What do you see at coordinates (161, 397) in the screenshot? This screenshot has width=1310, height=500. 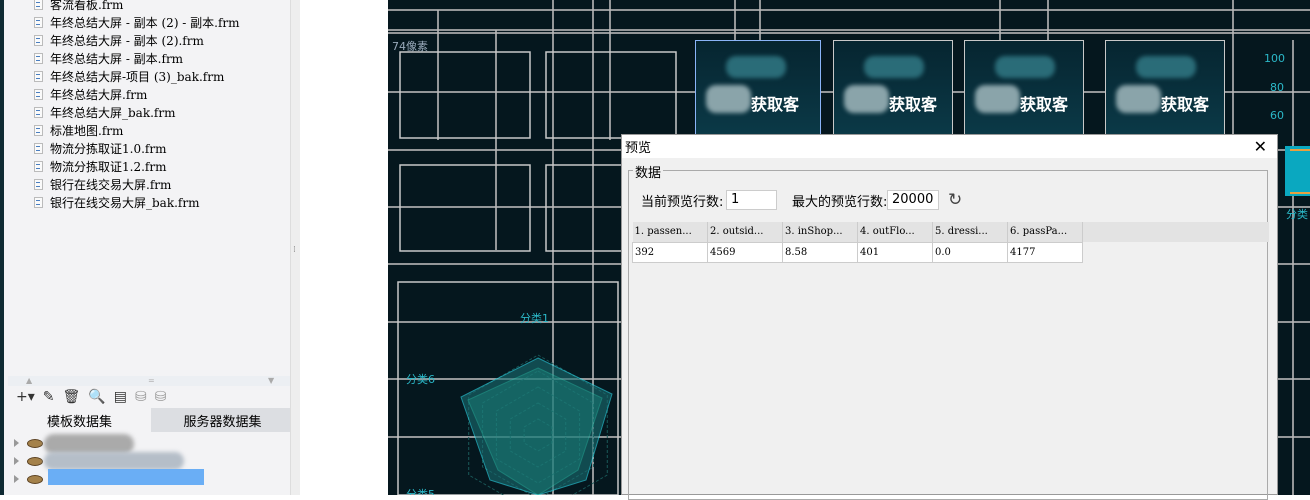 I see `database-remove-icon: ⛁` at bounding box center [161, 397].